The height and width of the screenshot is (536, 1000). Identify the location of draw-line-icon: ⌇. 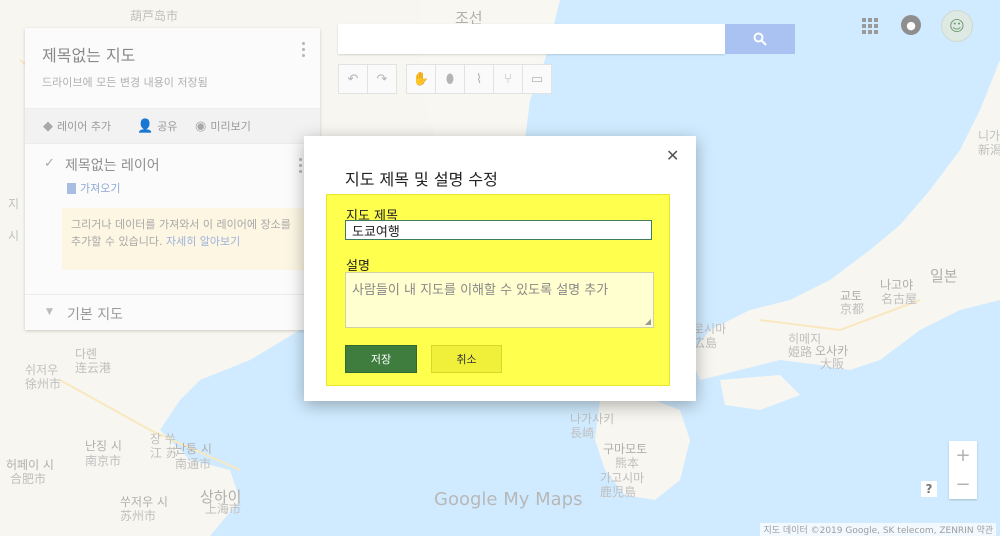
(479, 79).